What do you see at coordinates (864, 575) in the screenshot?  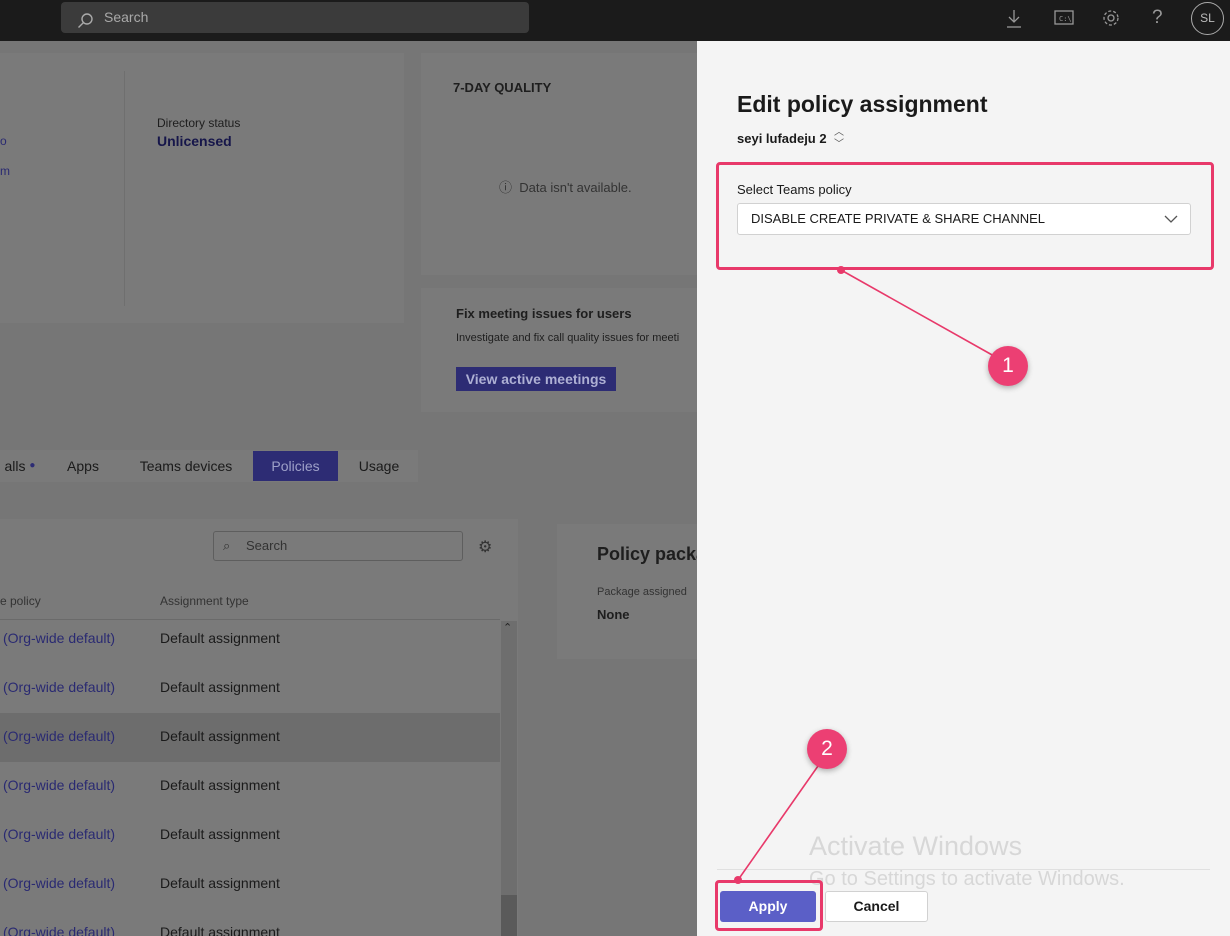 I see `annotation-connector-lines` at bounding box center [864, 575].